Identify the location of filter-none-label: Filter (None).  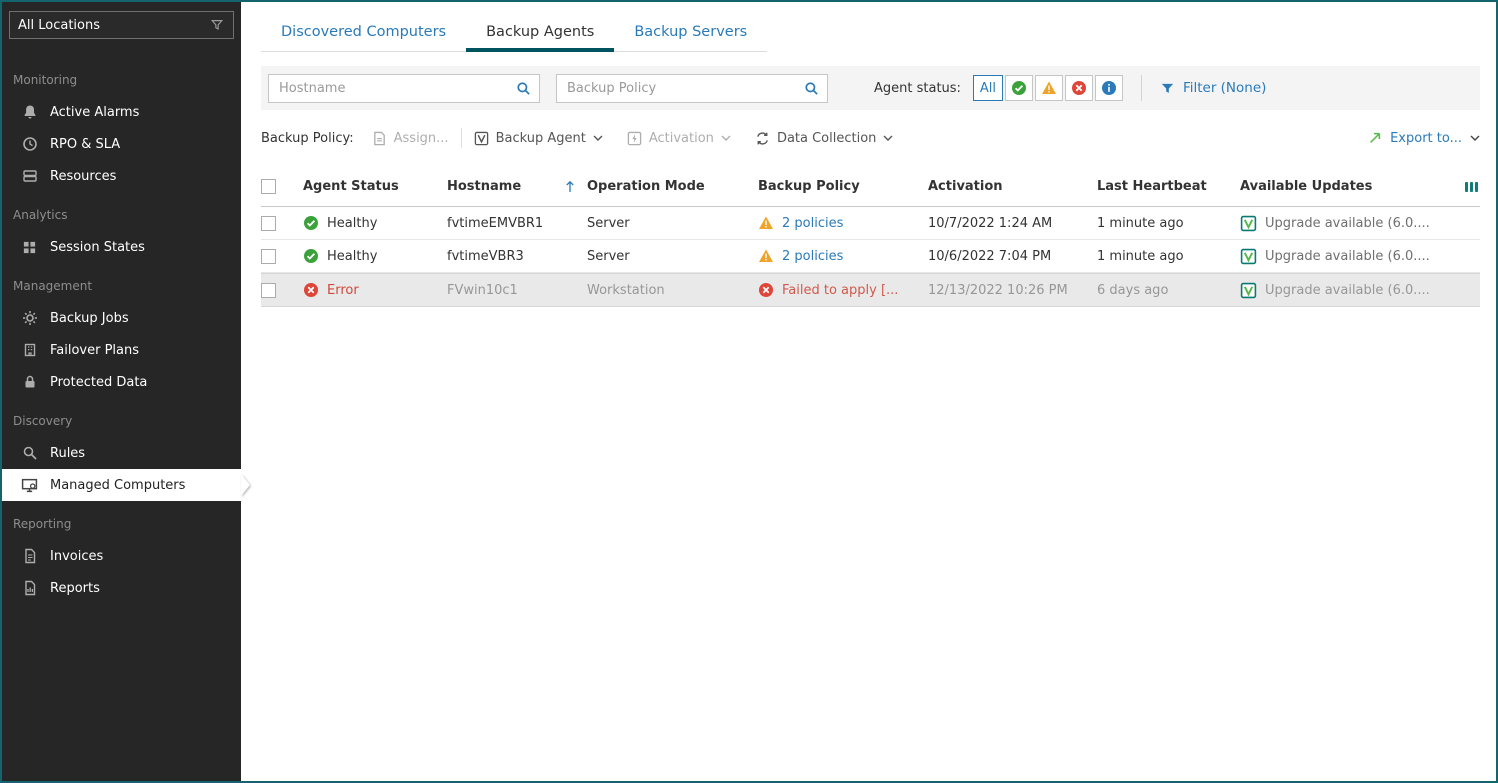
(1224, 88).